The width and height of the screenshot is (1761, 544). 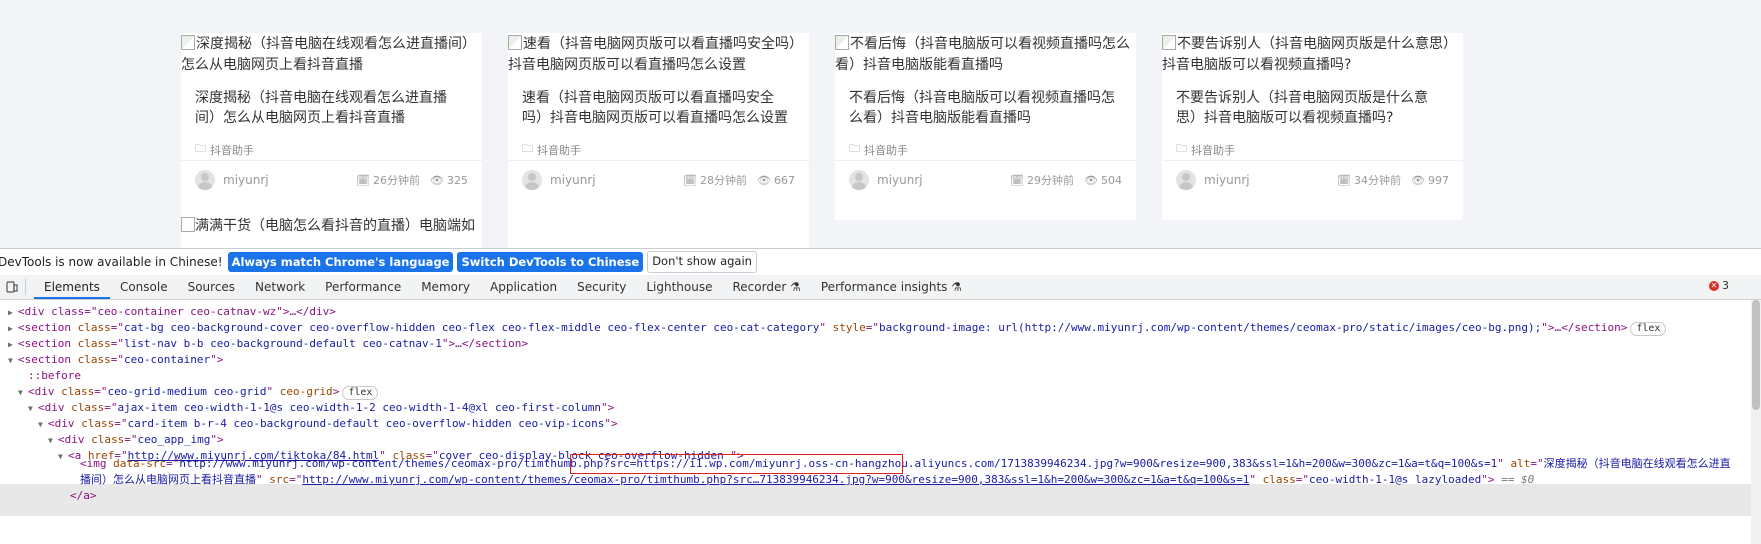 What do you see at coordinates (115, 360) in the screenshot?
I see `dom-node: ▼ <section class="ceo-container">` at bounding box center [115, 360].